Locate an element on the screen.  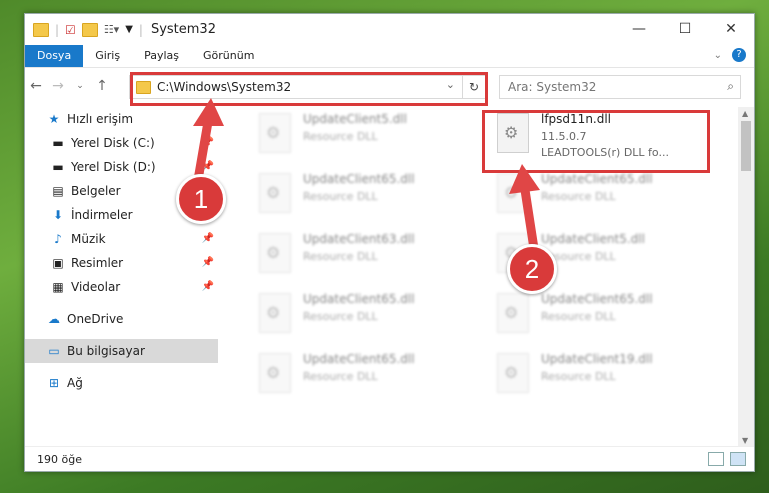
sidebar-item-disk-c: ▬ Yerel Disk (C:) 📌 is located at coordinates (121, 143).